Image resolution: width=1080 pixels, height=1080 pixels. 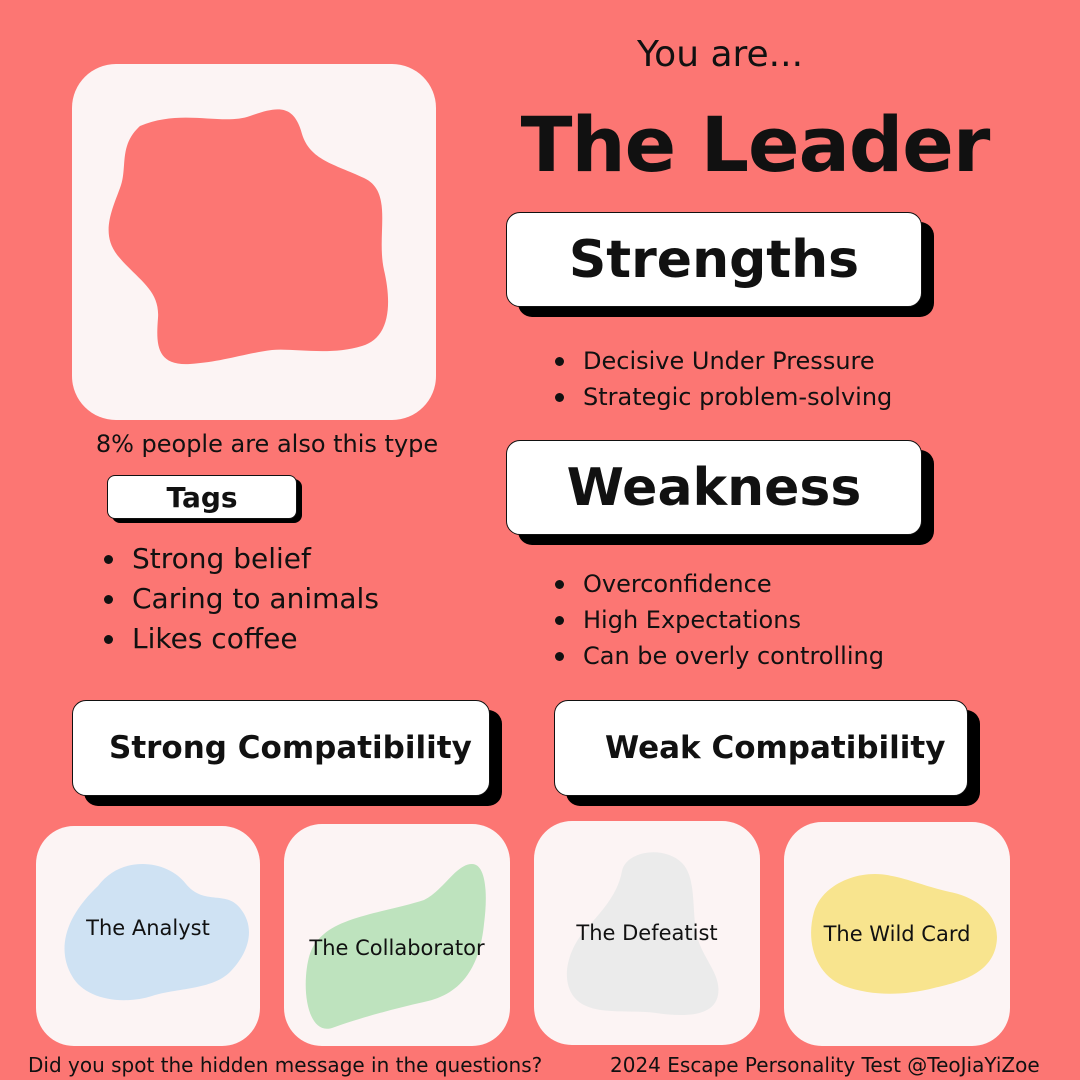 I want to click on weakness-heading: Weakness, so click(x=714, y=487).